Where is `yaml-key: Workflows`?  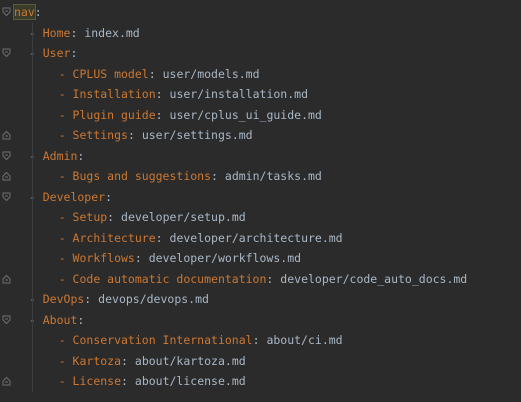 yaml-key: Workflows is located at coordinates (103, 258).